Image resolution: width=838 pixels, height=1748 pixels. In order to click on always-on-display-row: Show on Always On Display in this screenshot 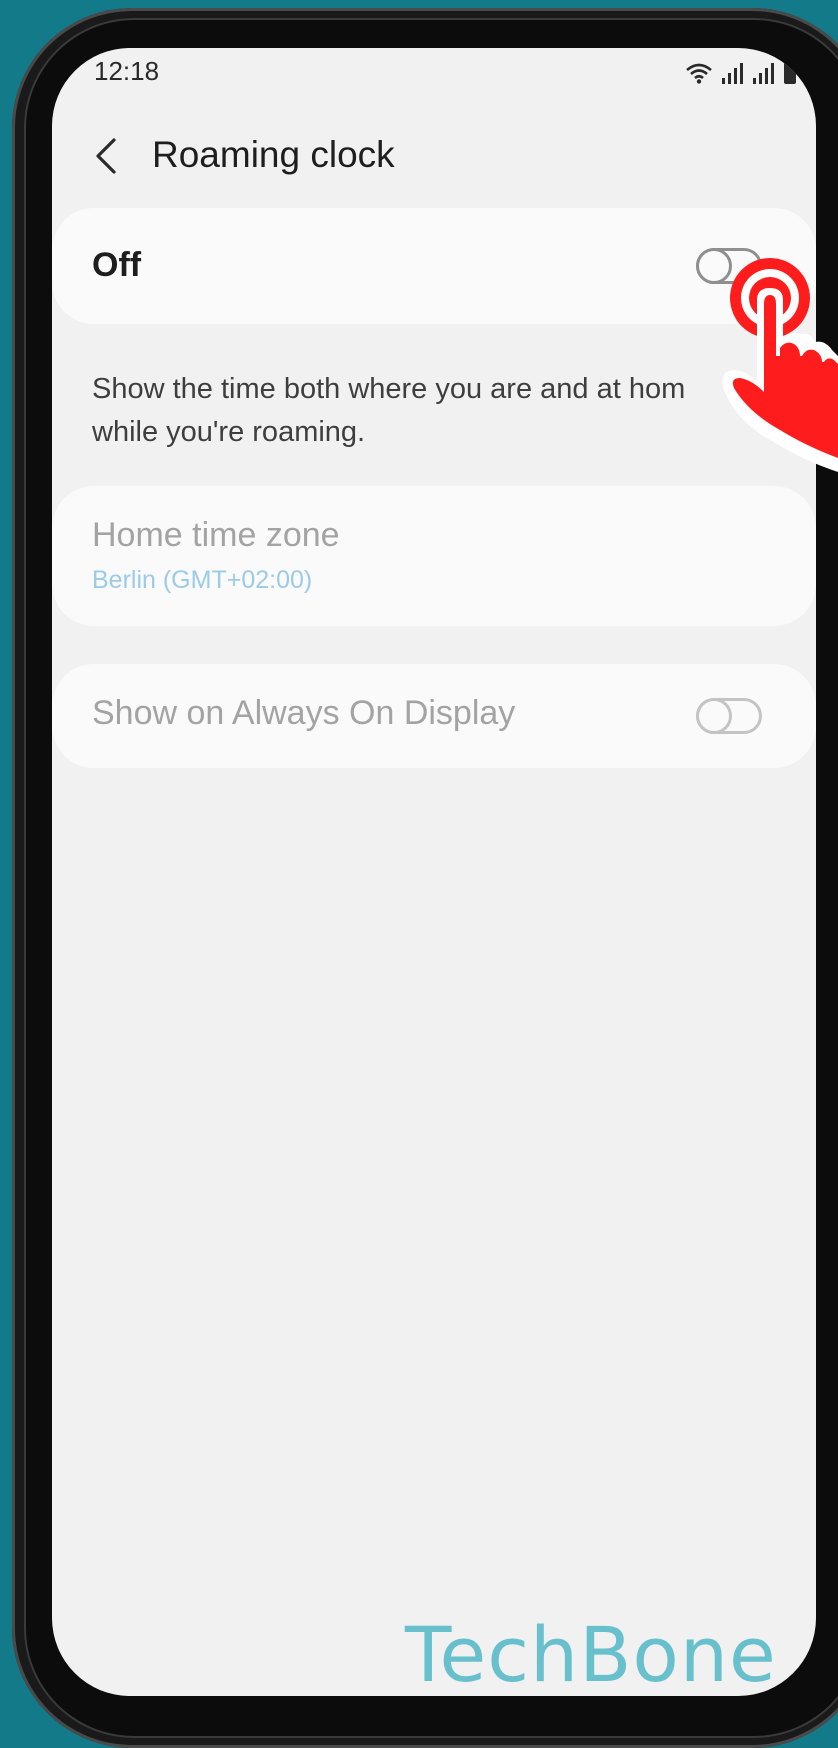, I will do `click(434, 716)`.